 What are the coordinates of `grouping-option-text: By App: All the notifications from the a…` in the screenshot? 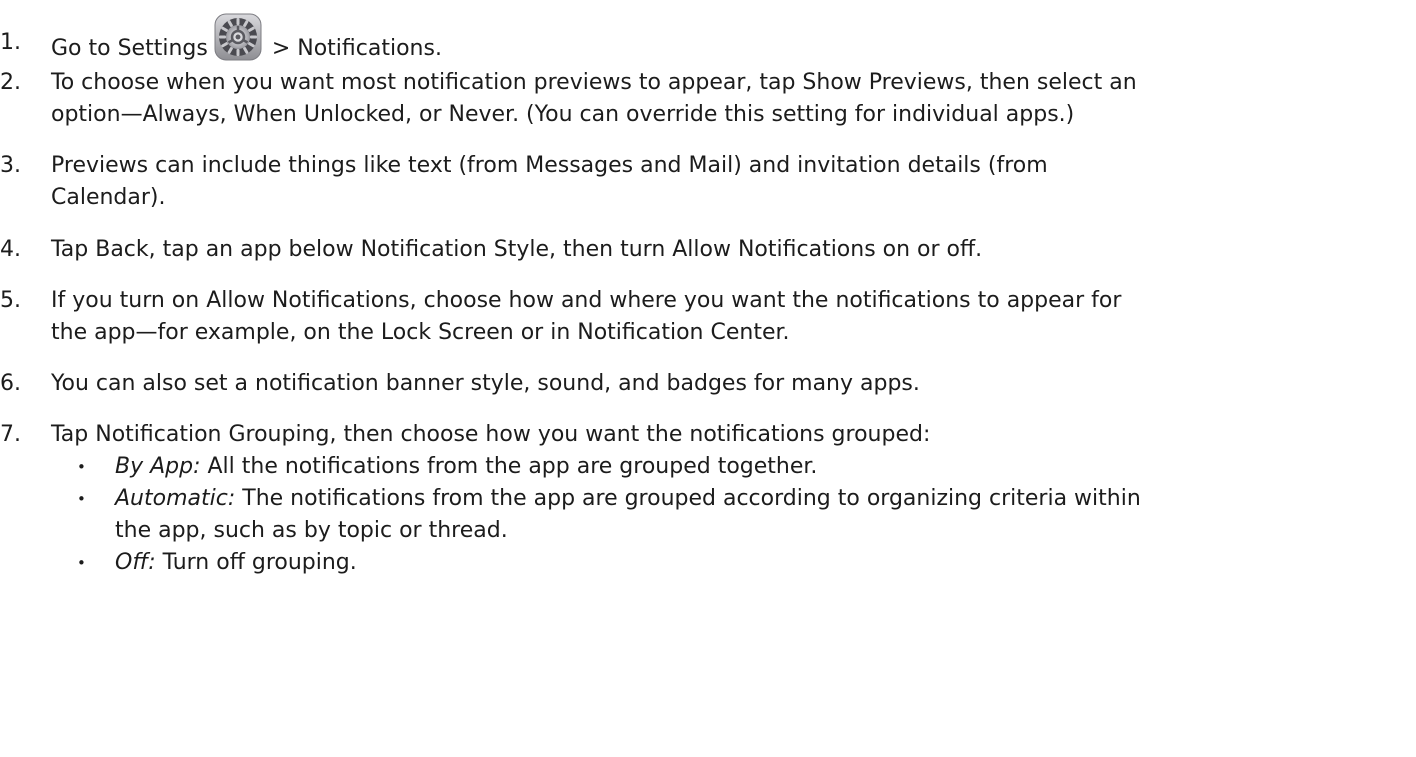 It's located at (760, 467).